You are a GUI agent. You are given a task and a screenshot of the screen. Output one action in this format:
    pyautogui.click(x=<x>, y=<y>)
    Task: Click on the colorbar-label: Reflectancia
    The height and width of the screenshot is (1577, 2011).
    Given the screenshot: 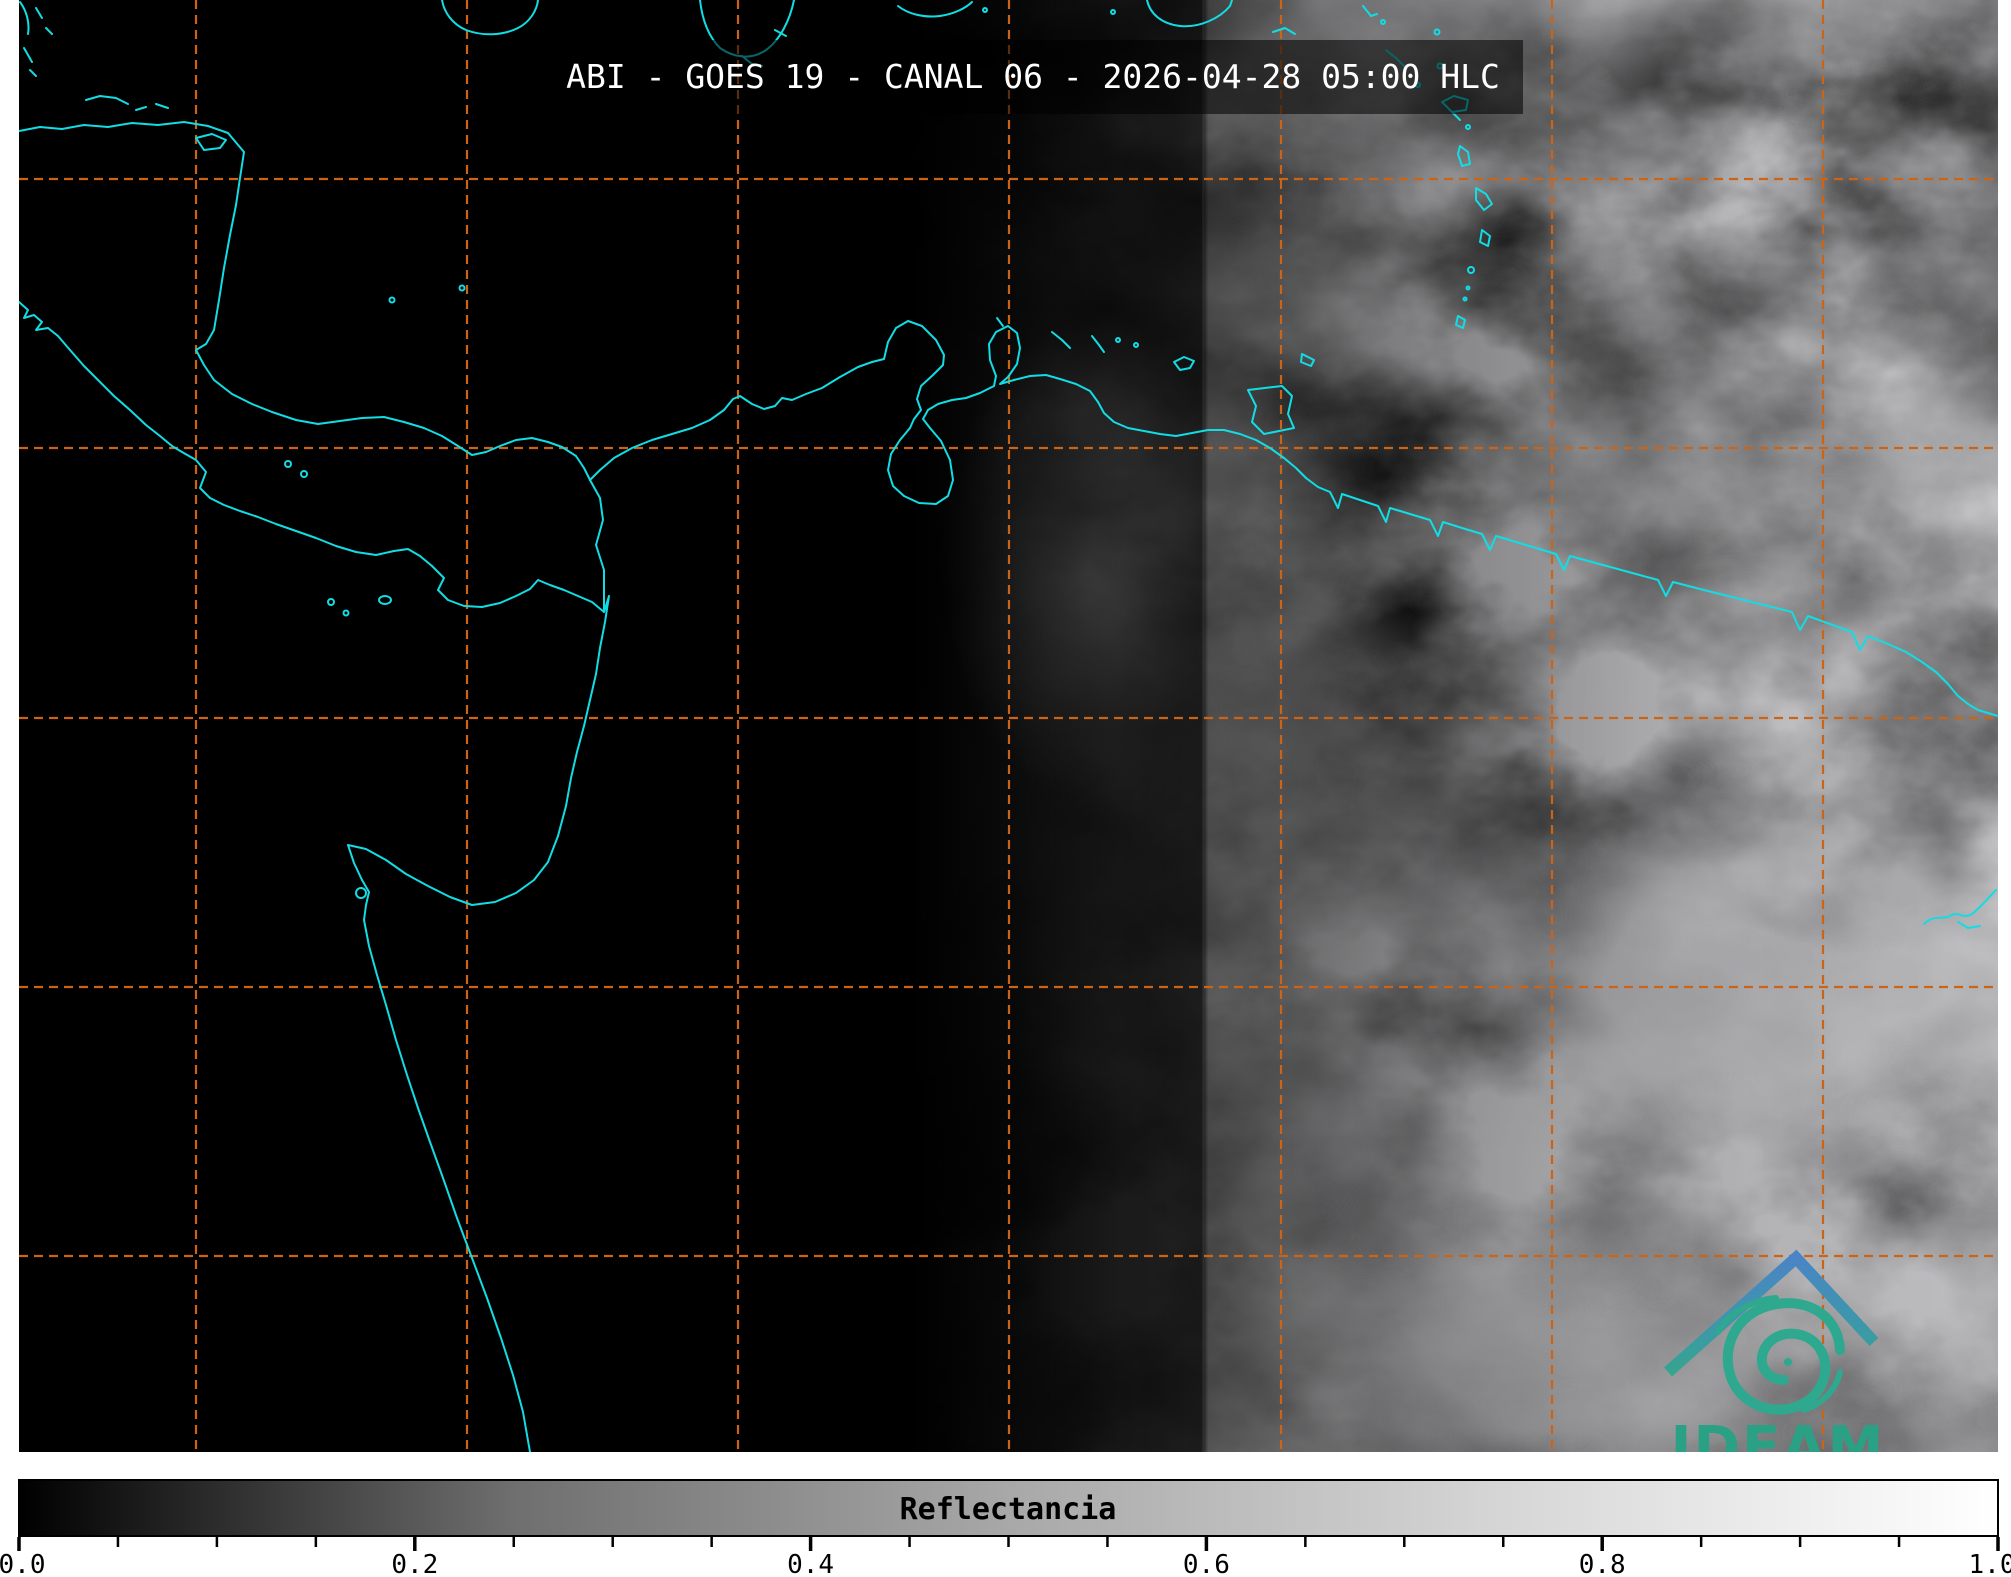 What is the action you would take?
    pyautogui.click(x=1008, y=1509)
    